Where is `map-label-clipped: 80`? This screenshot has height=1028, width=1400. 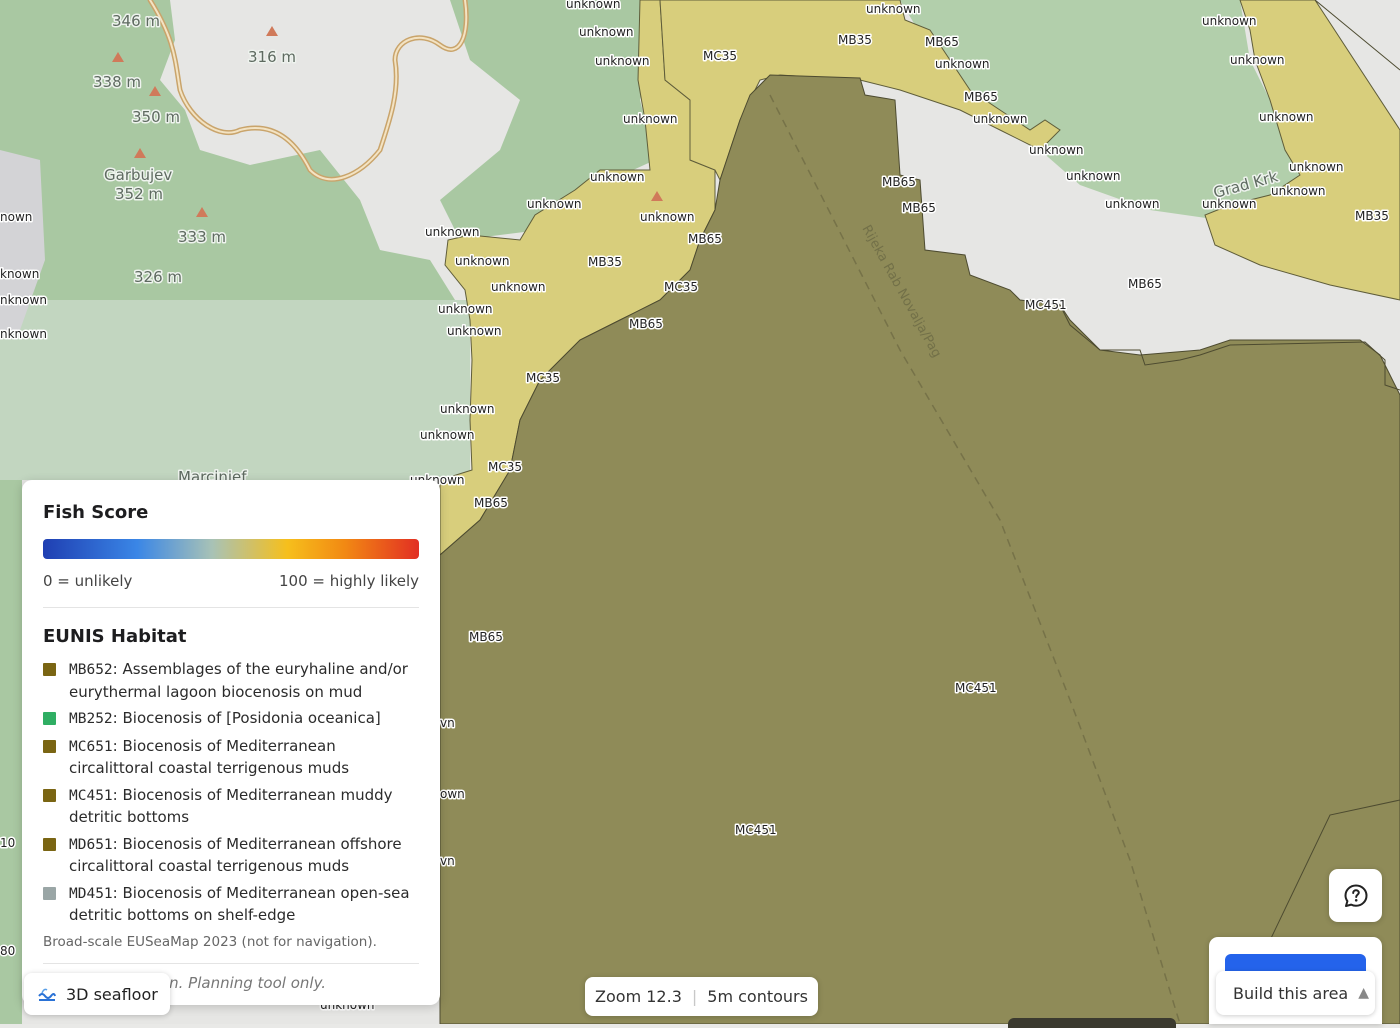
map-label-clipped: 80 is located at coordinates (7, 951).